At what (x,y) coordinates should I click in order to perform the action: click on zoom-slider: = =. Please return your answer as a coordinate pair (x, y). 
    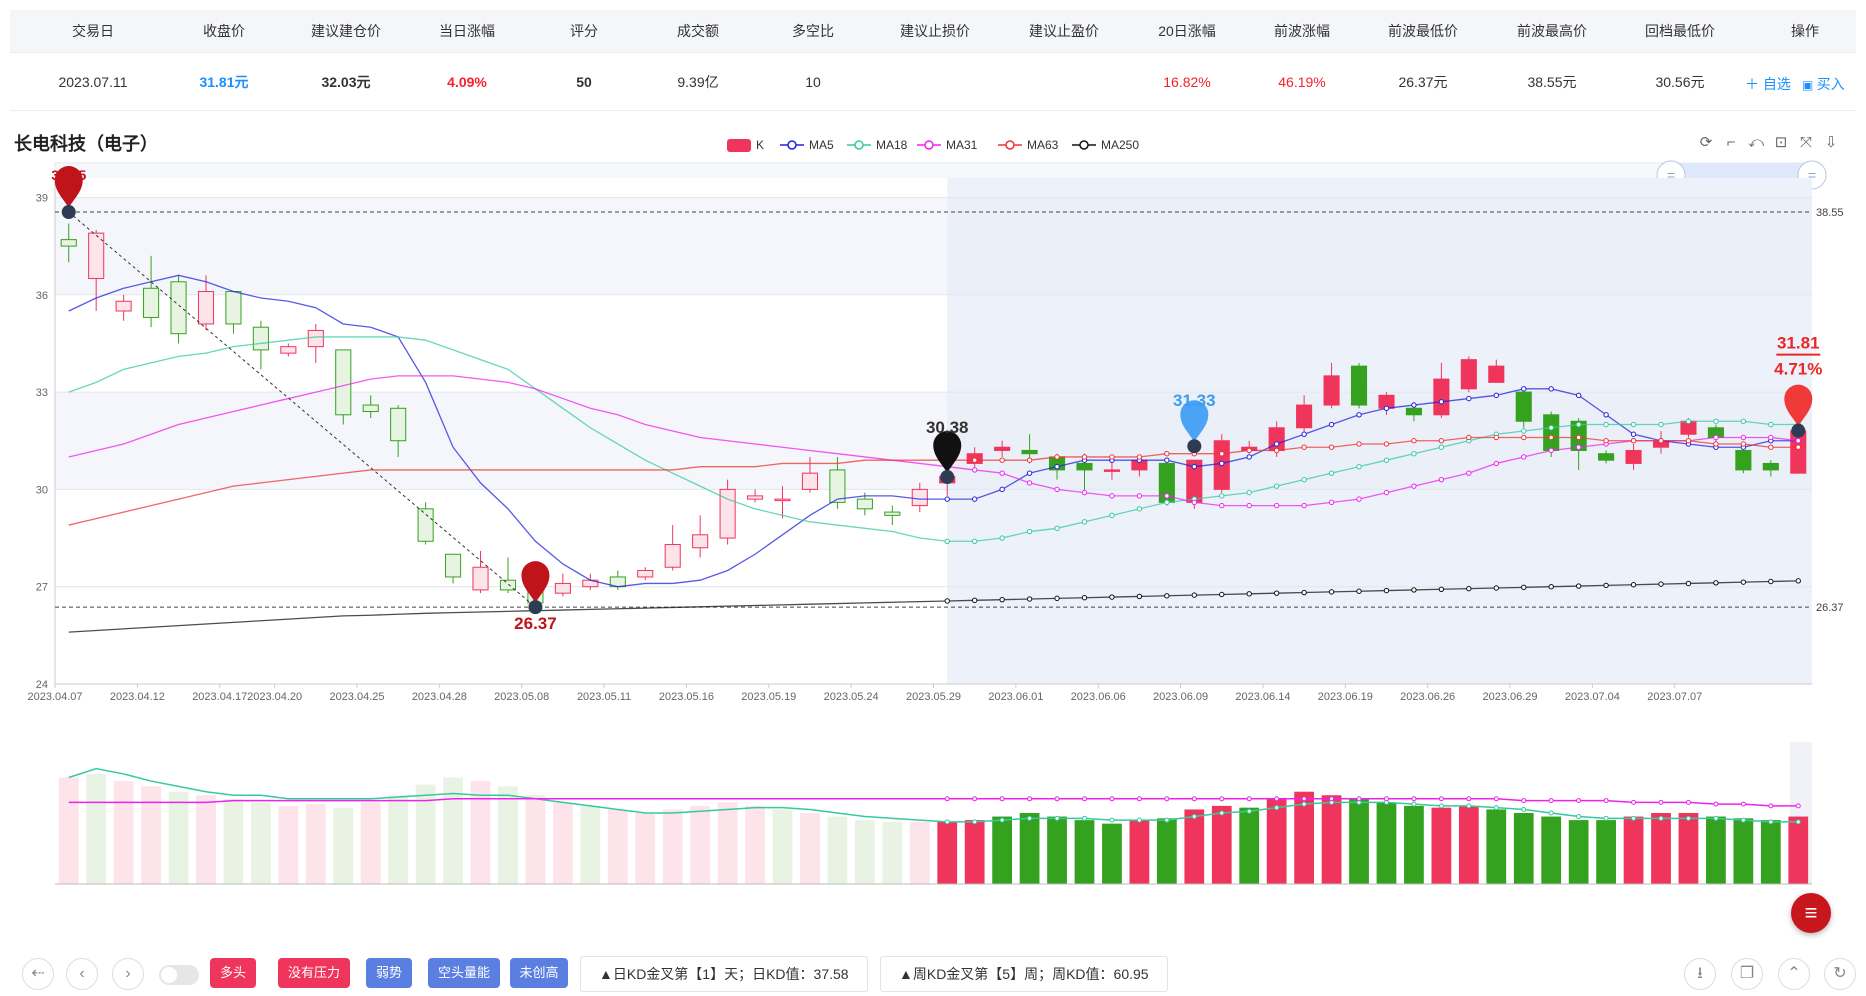
    Looking at the image, I should click on (940, 175).